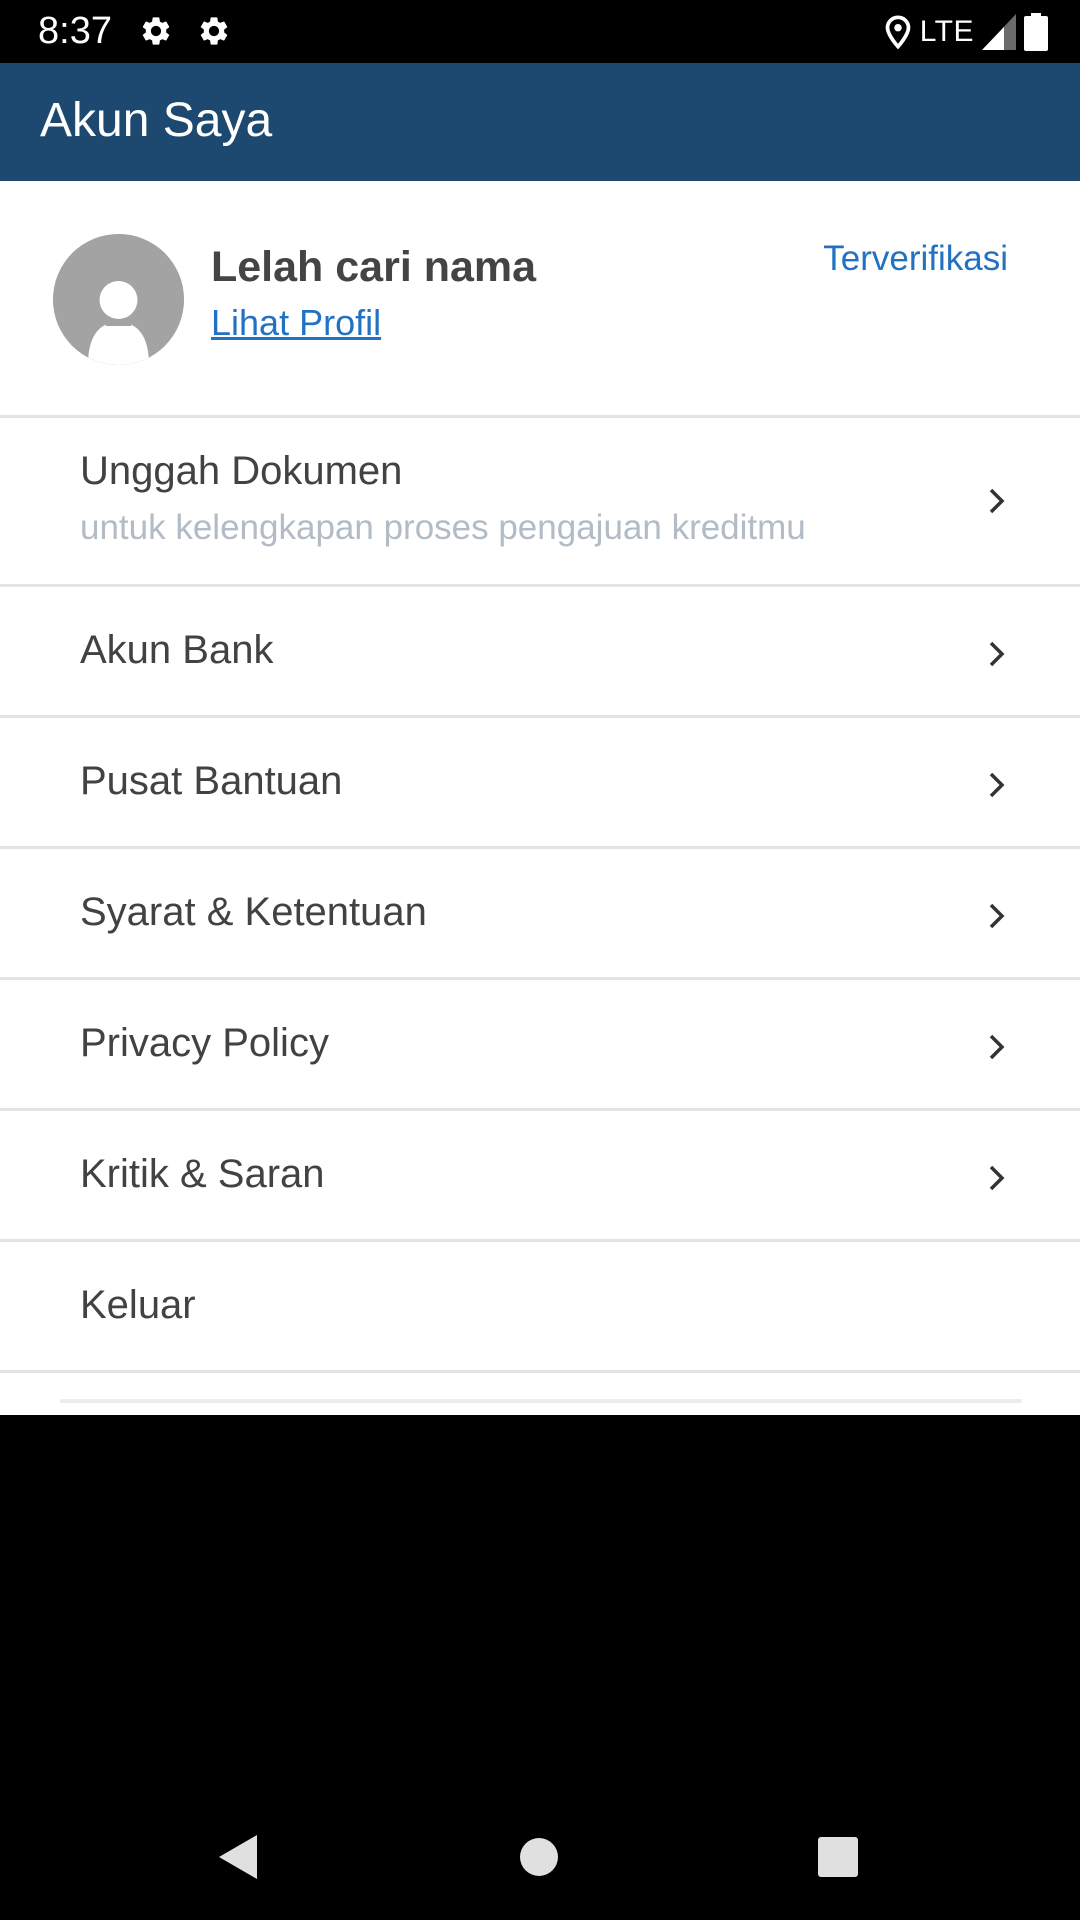 This screenshot has height=1920, width=1080. I want to click on menu-item-help-center: Pusat Bantuan, so click(540, 783).